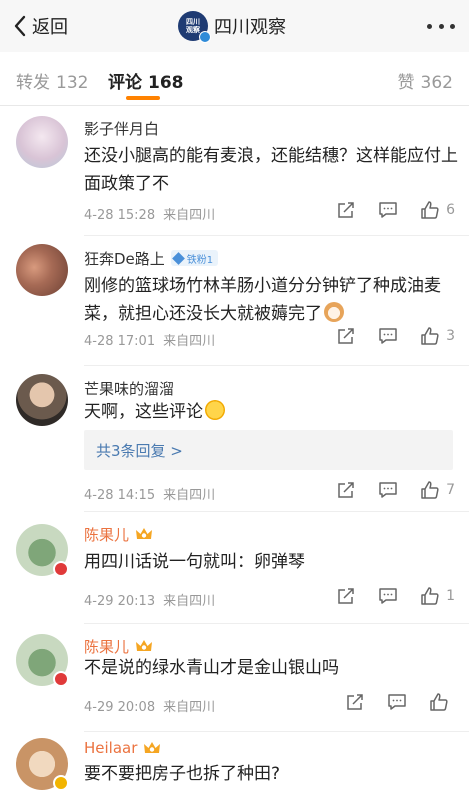 Image resolution: width=469 pixels, height=800 pixels. What do you see at coordinates (234, 79) in the screenshot?
I see `tab-bar: 转发 132 评论 168 赞 362` at bounding box center [234, 79].